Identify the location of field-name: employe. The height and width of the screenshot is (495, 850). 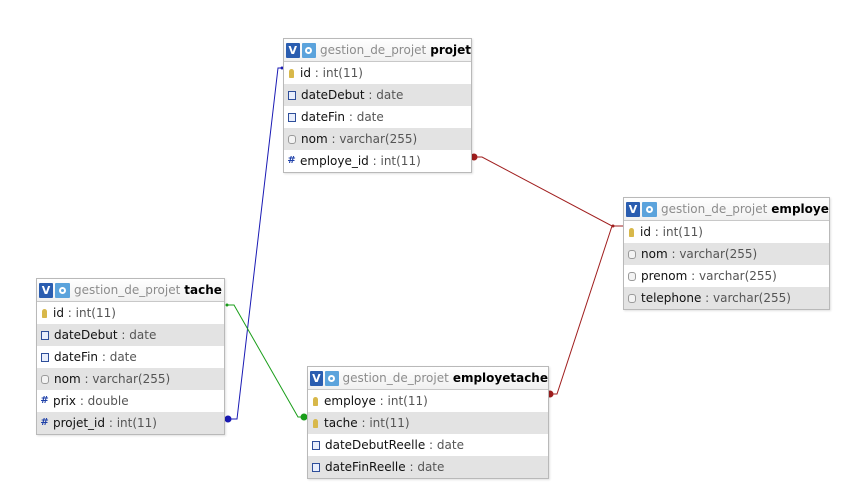
(350, 401).